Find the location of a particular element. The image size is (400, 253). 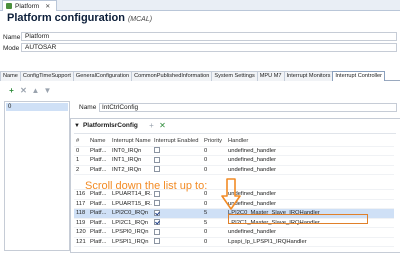

section-header: ▼ PlatformIsrConfig is located at coordinates (106, 125).